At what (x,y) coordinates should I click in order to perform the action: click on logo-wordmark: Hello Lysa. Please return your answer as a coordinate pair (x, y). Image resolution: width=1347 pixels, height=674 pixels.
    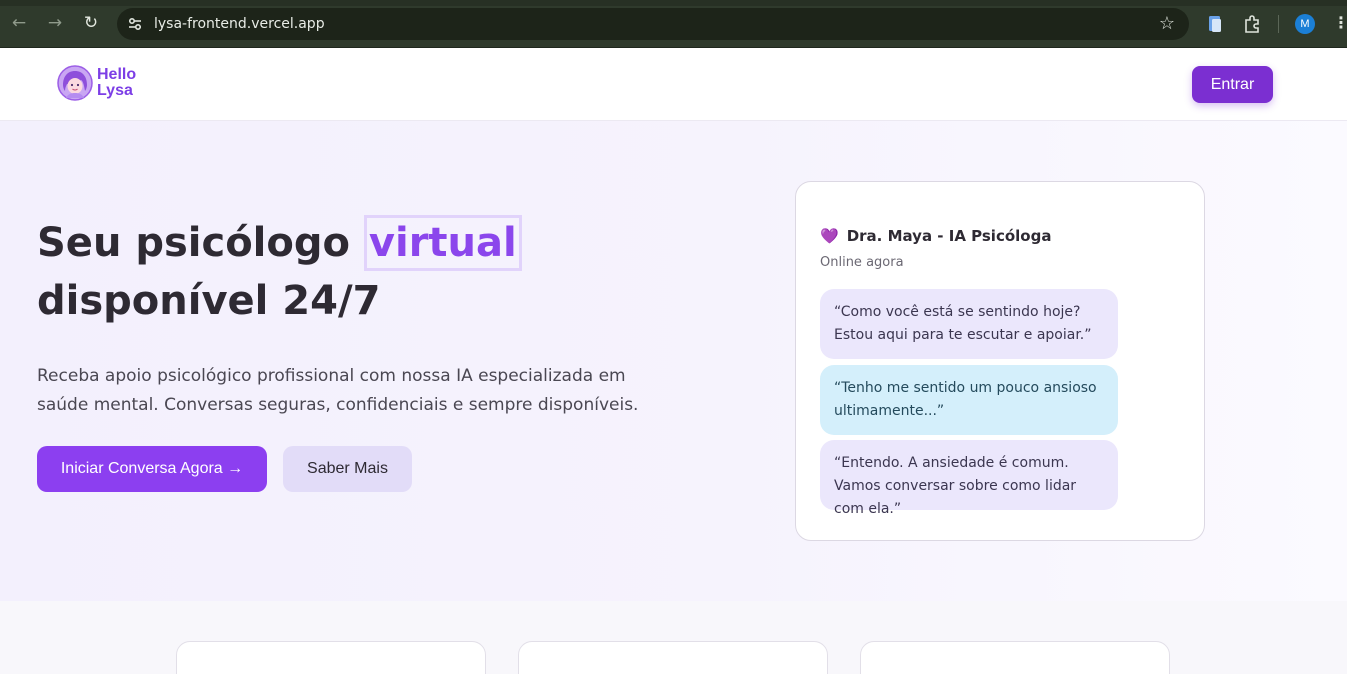
    Looking at the image, I should click on (116, 83).